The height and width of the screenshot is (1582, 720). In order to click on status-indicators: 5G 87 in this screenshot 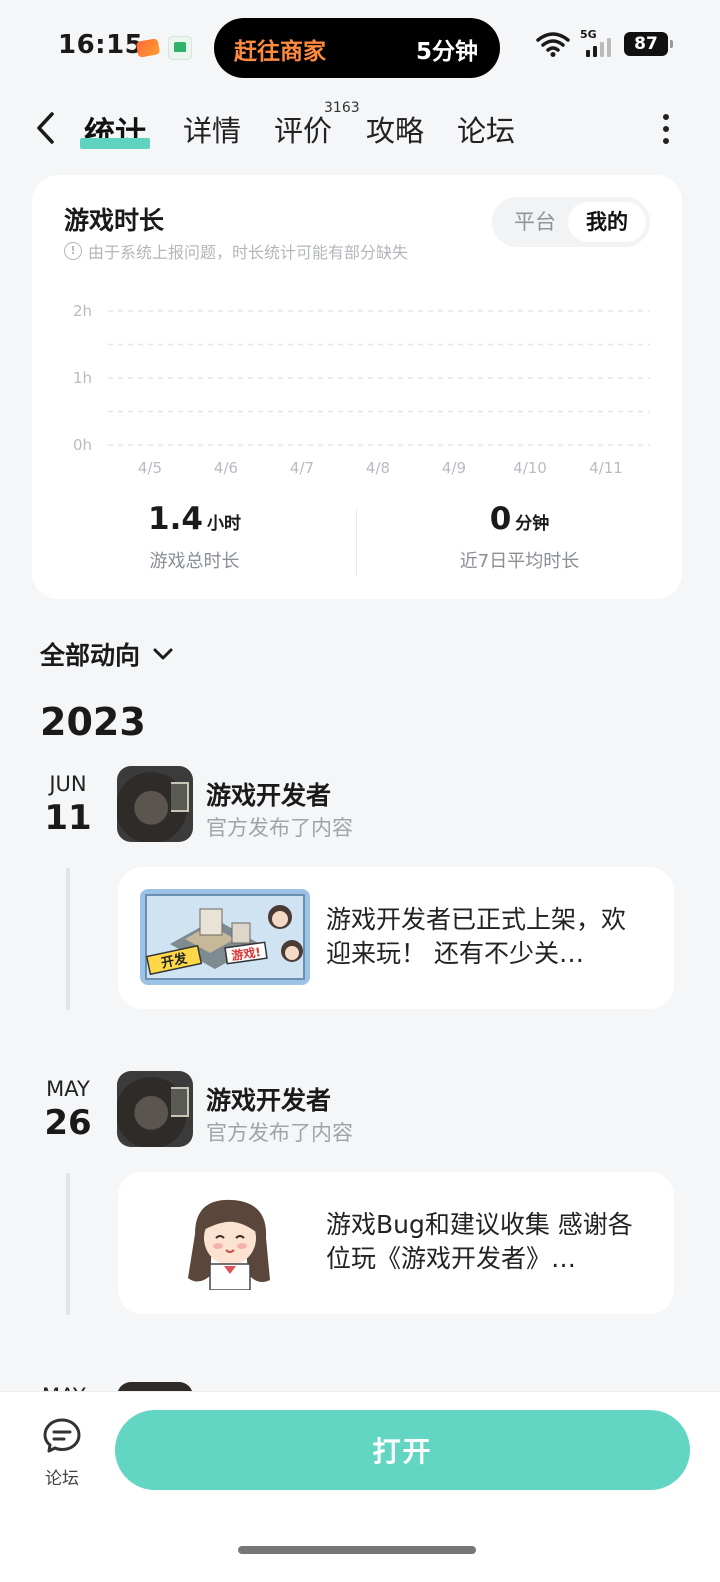, I will do `click(604, 43)`.